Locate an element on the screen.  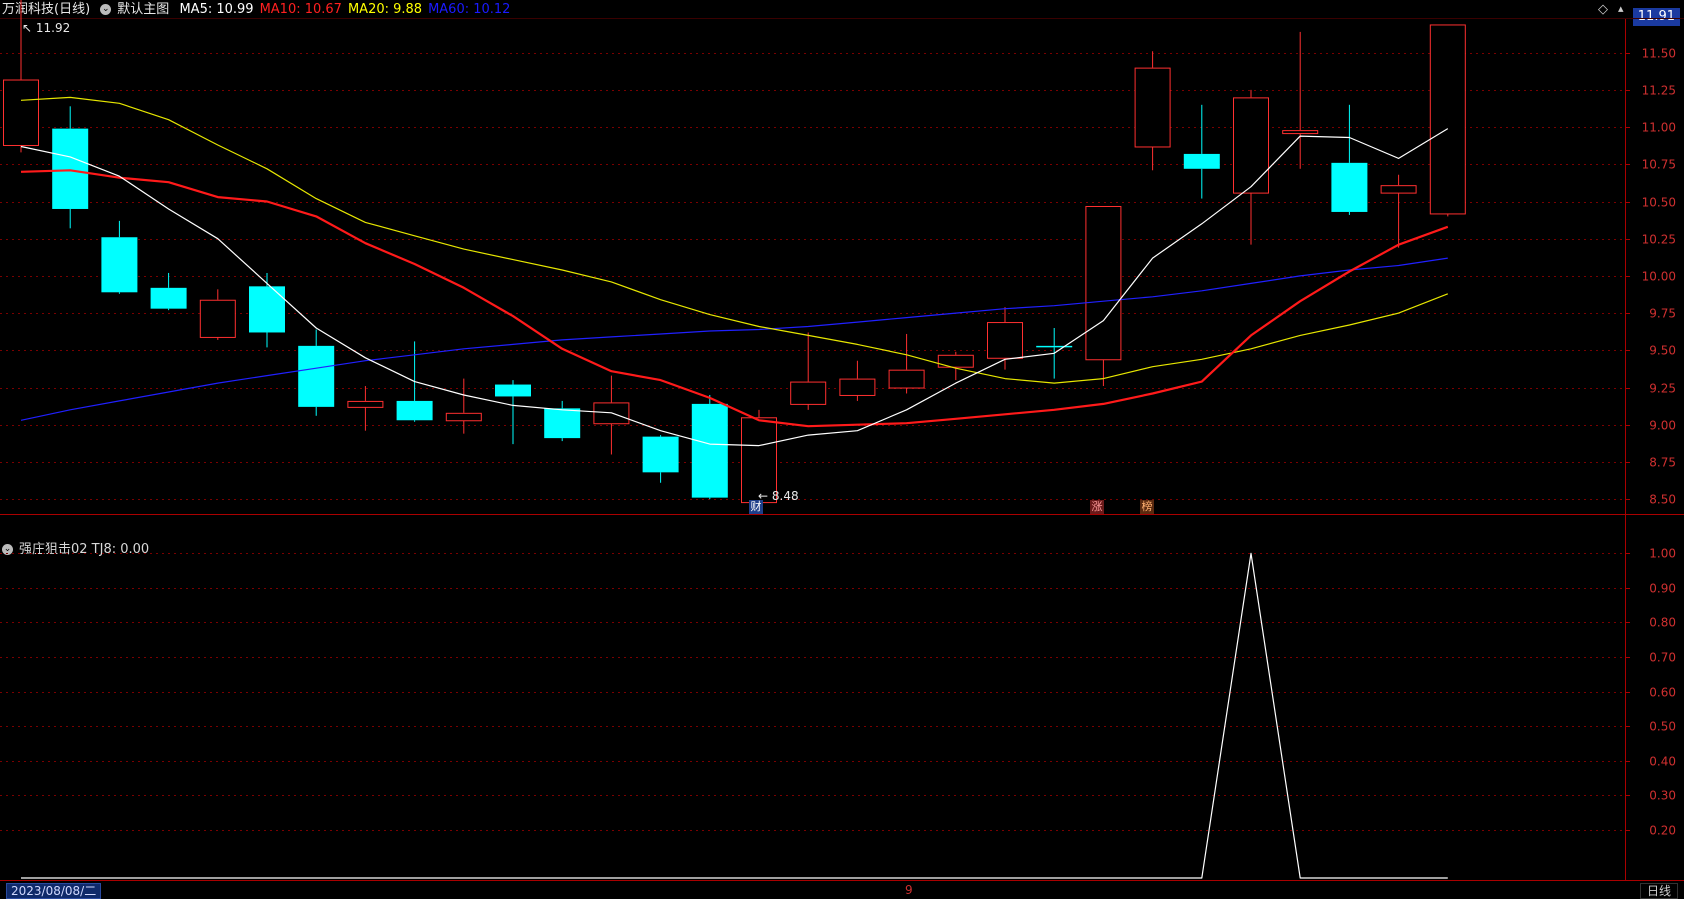
price-tick-label: 9.50 is located at coordinates (1662, 351).